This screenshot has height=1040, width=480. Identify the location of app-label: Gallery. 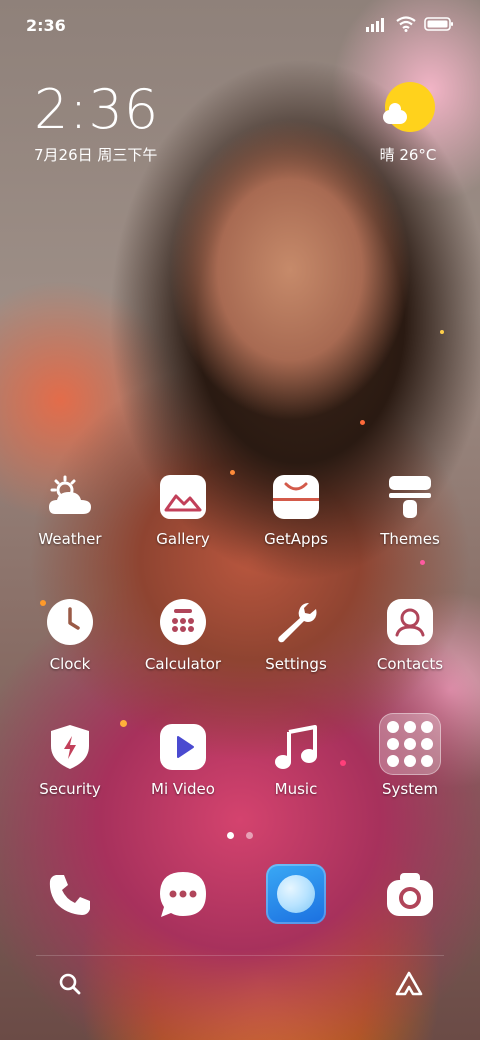
(183, 539).